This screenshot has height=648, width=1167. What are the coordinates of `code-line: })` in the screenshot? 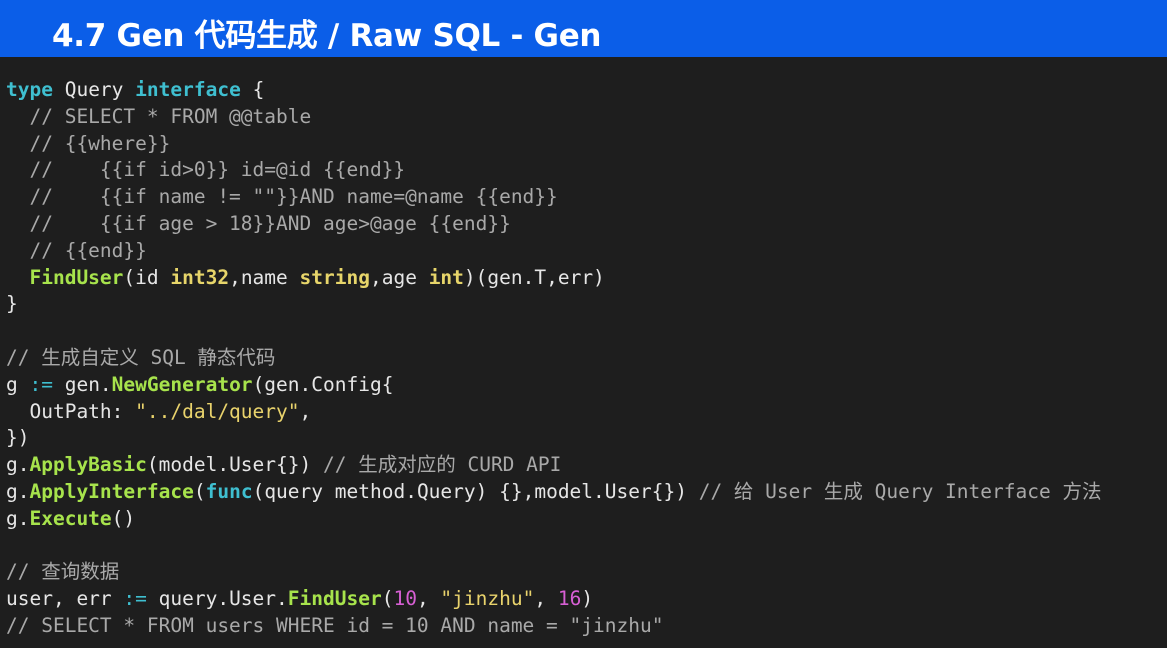 It's located at (586, 438).